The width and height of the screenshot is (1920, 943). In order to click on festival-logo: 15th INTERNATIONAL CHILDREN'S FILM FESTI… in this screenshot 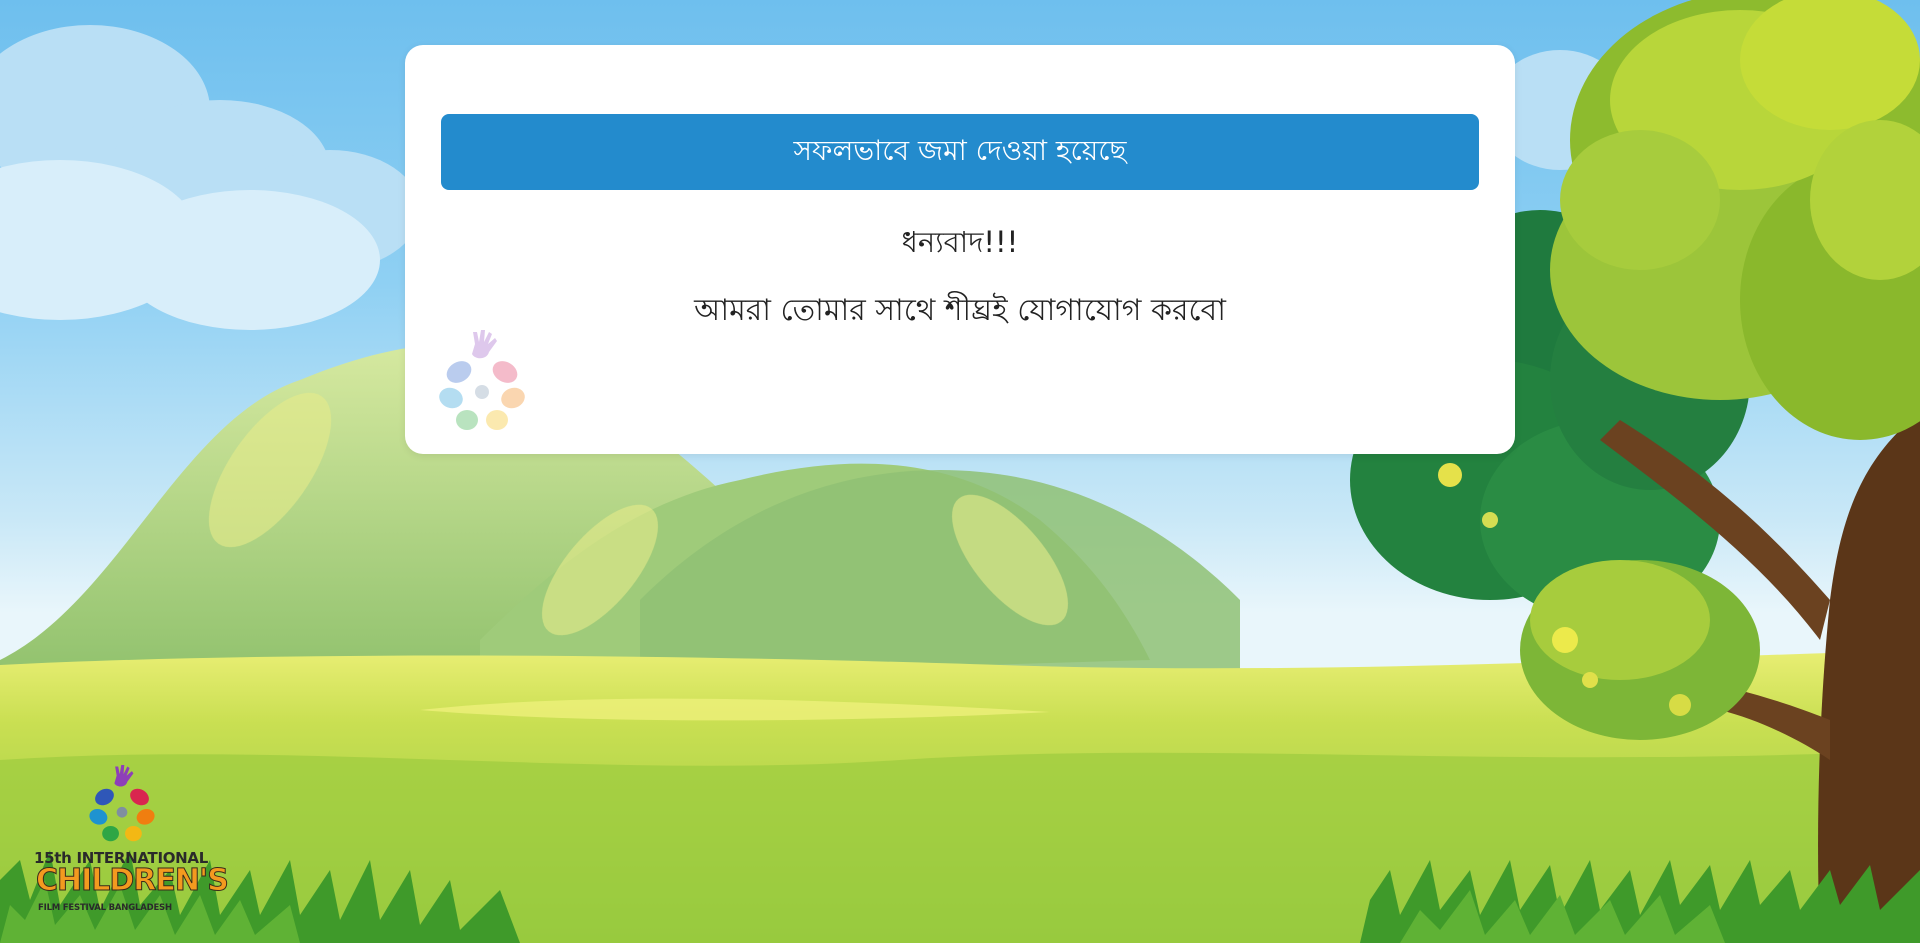, I will do `click(132, 842)`.